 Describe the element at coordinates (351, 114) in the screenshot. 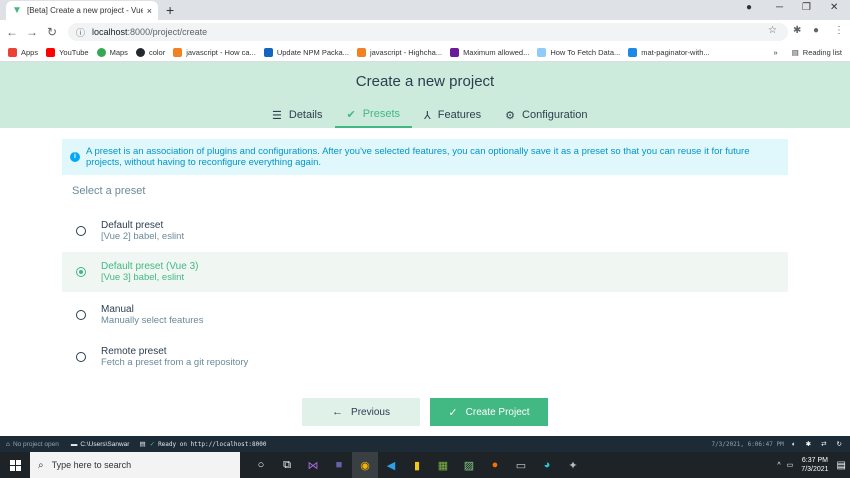

I see `check-circle-icon: ✔` at that location.